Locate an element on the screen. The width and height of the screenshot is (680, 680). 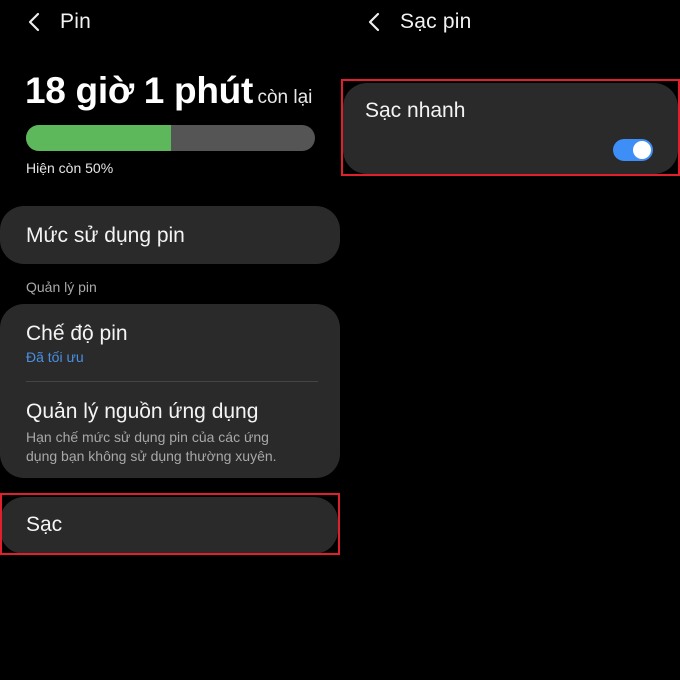
battery-usage-label: Mức sử dụng pin is located at coordinates (105, 235).